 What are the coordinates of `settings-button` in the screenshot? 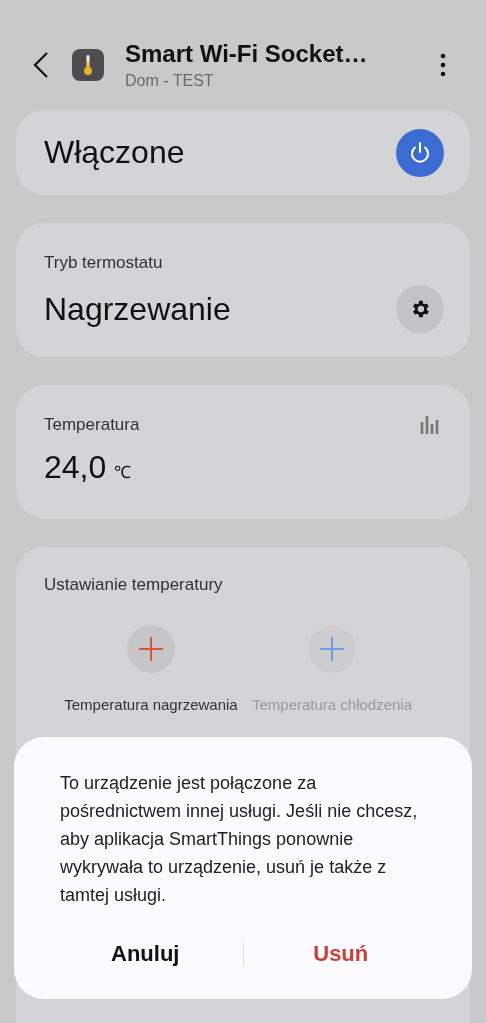 It's located at (420, 309).